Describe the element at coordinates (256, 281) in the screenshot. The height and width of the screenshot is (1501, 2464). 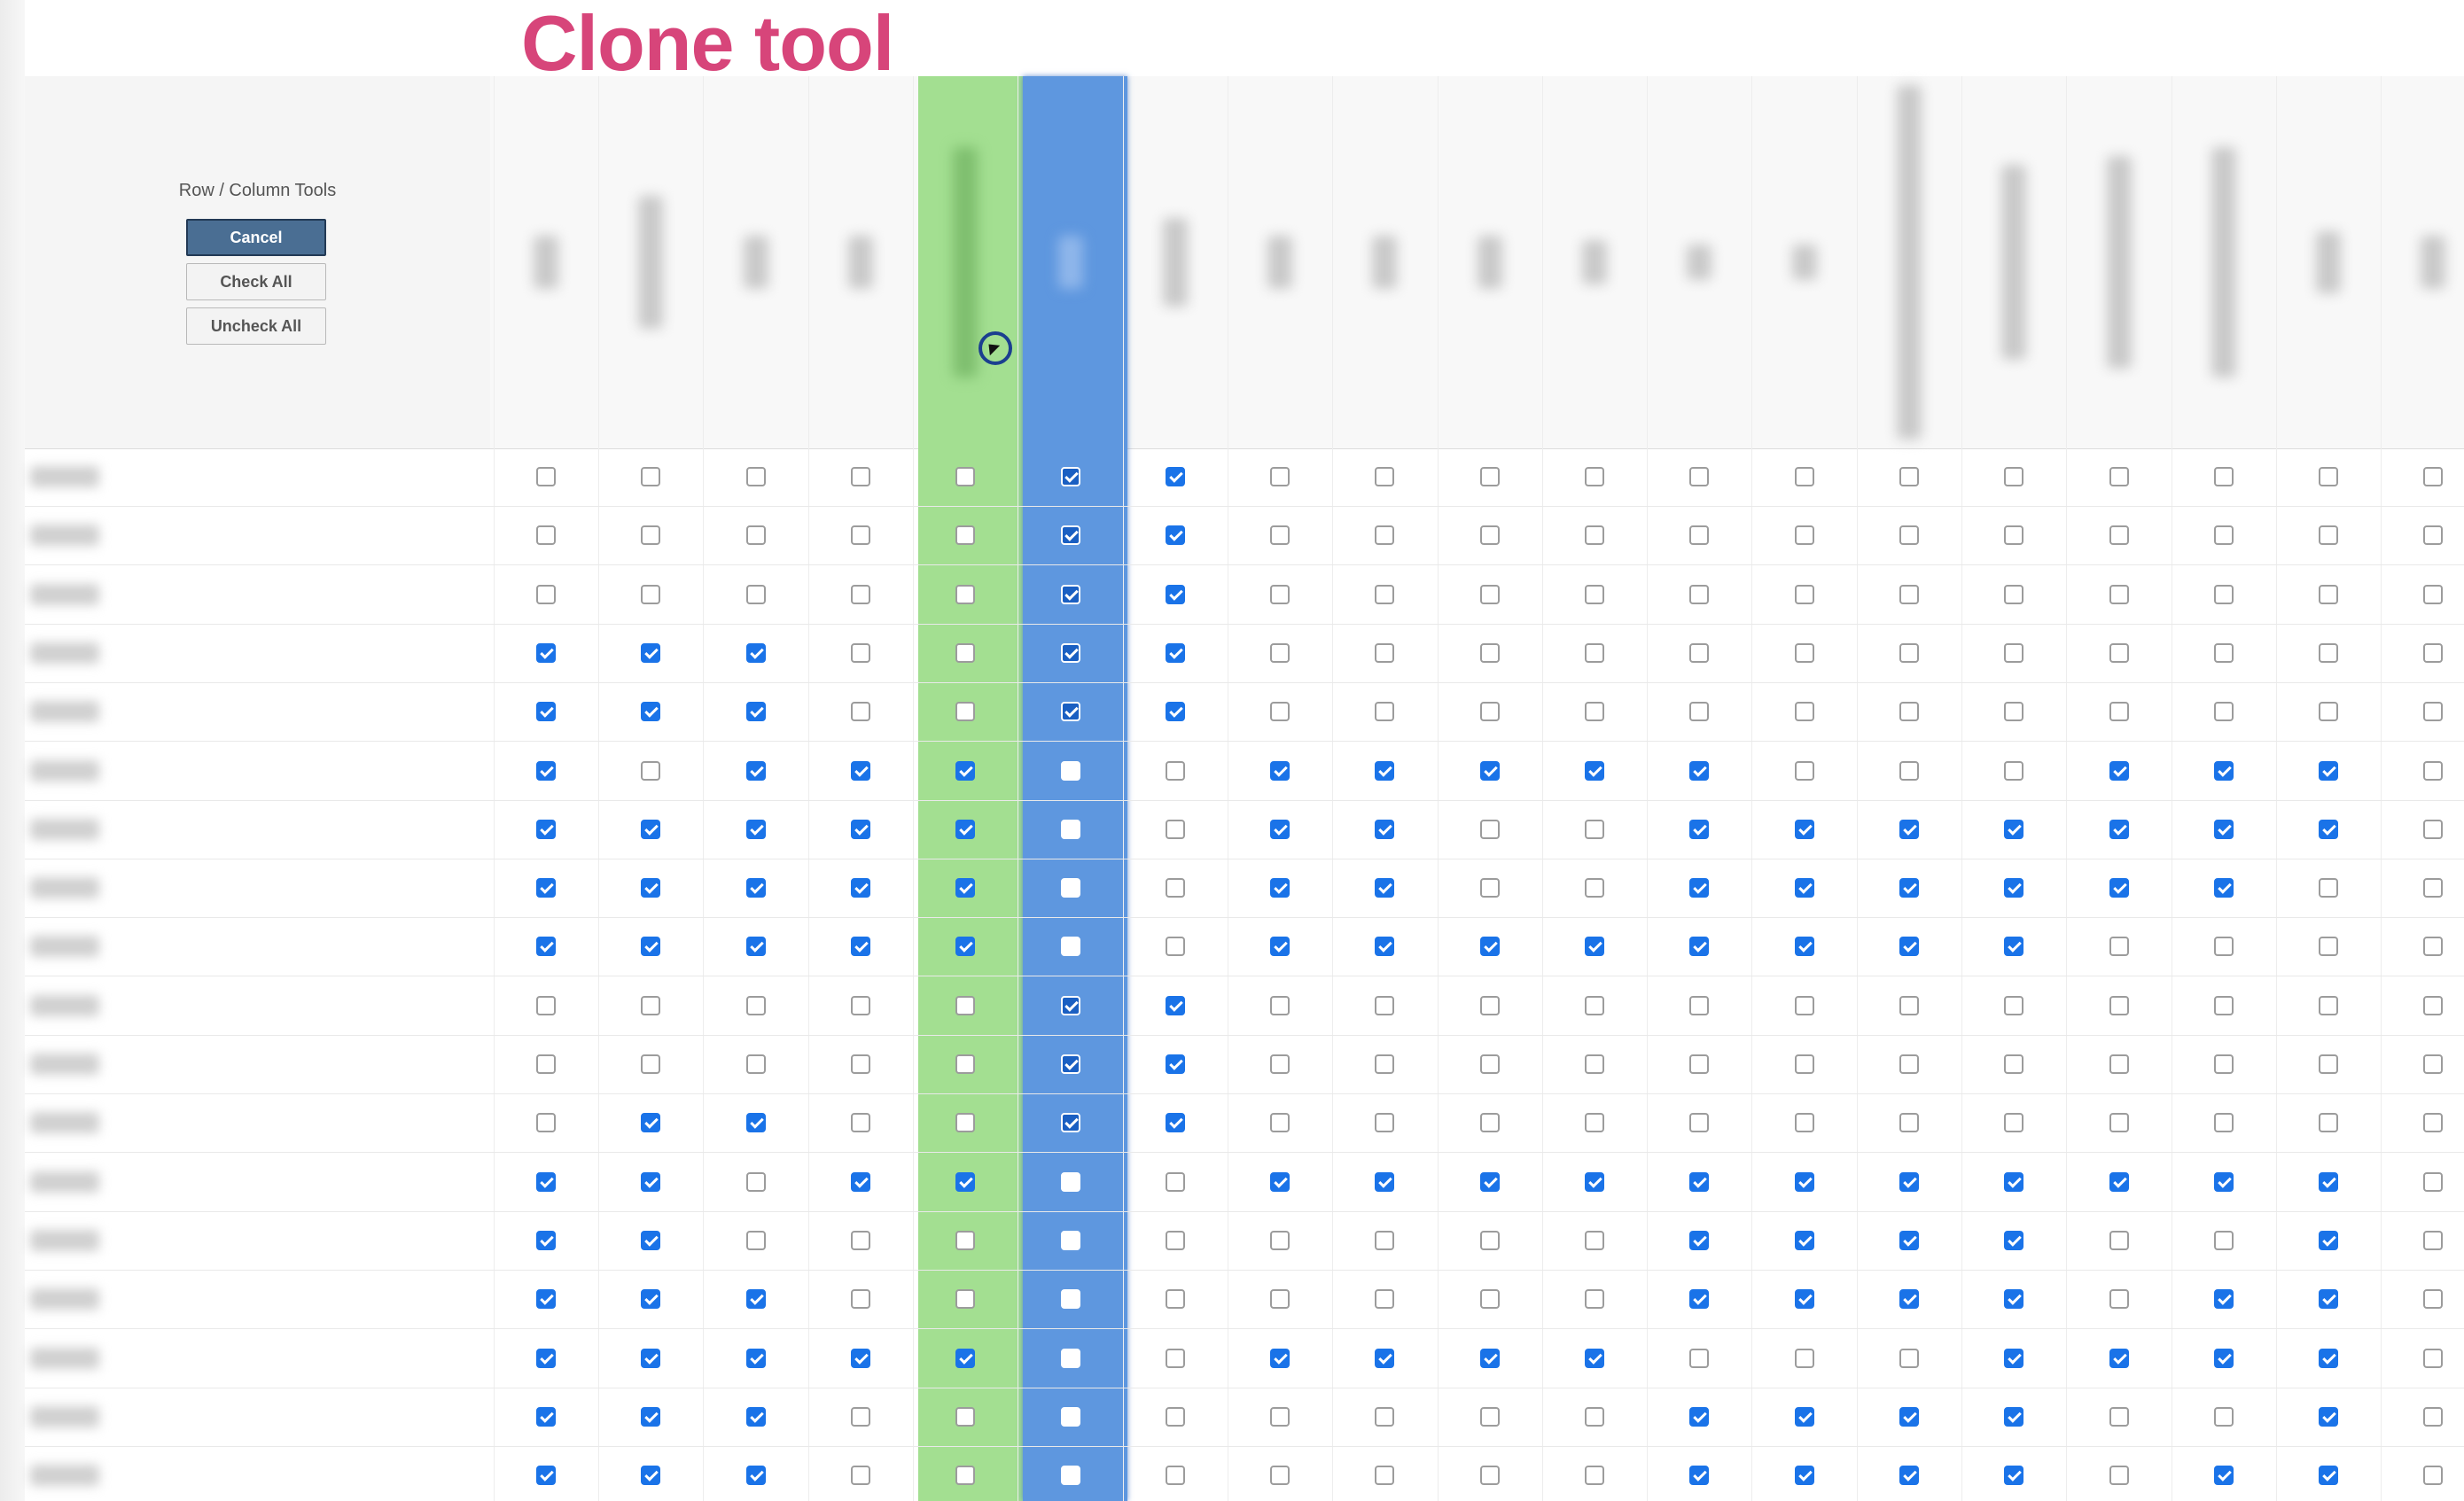
I see `check-all-button: Check All` at that location.